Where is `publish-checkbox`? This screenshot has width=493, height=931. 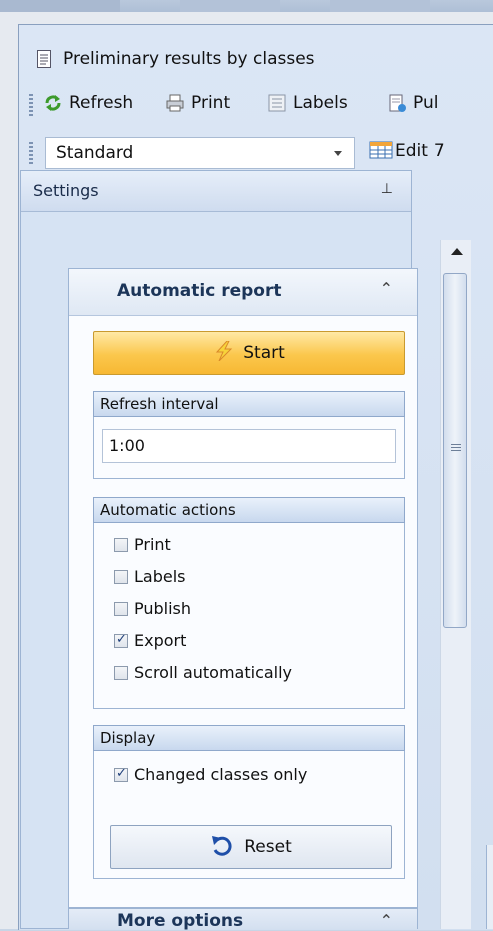 publish-checkbox is located at coordinates (121, 608).